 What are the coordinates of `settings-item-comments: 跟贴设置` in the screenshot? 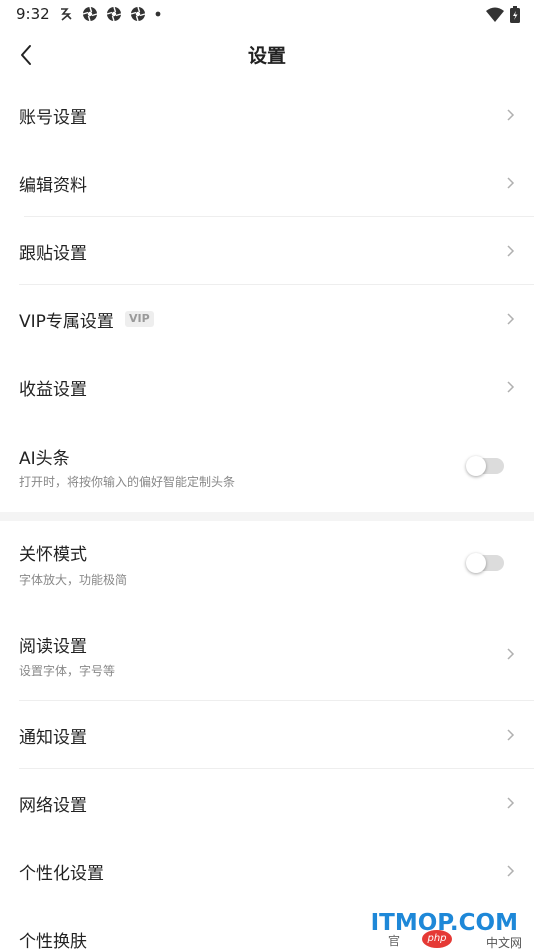 It's located at (267, 251).